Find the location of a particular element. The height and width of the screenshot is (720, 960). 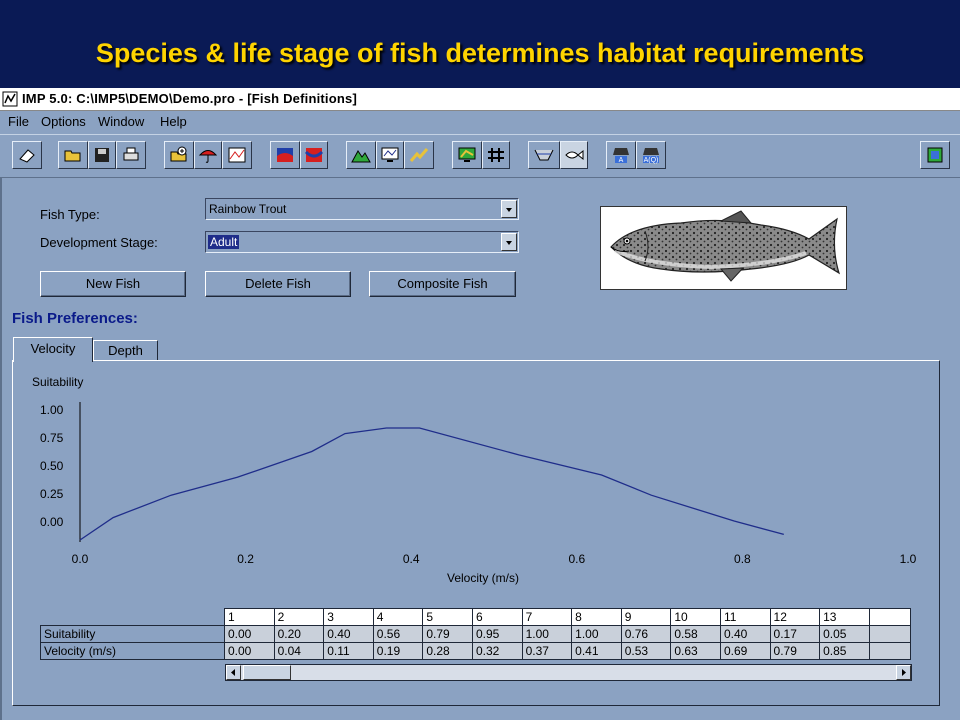

y-tick-label: 0.75 is located at coordinates (52, 438).